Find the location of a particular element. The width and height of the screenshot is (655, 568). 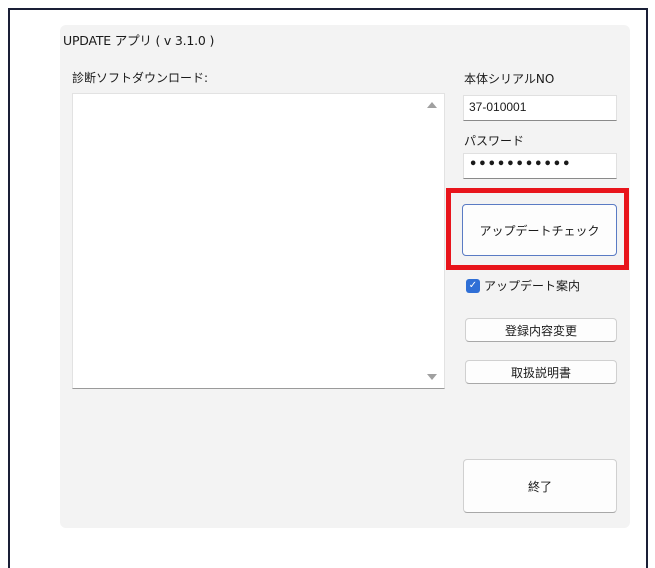

update-guide-label: アップデート案内 is located at coordinates (532, 286).